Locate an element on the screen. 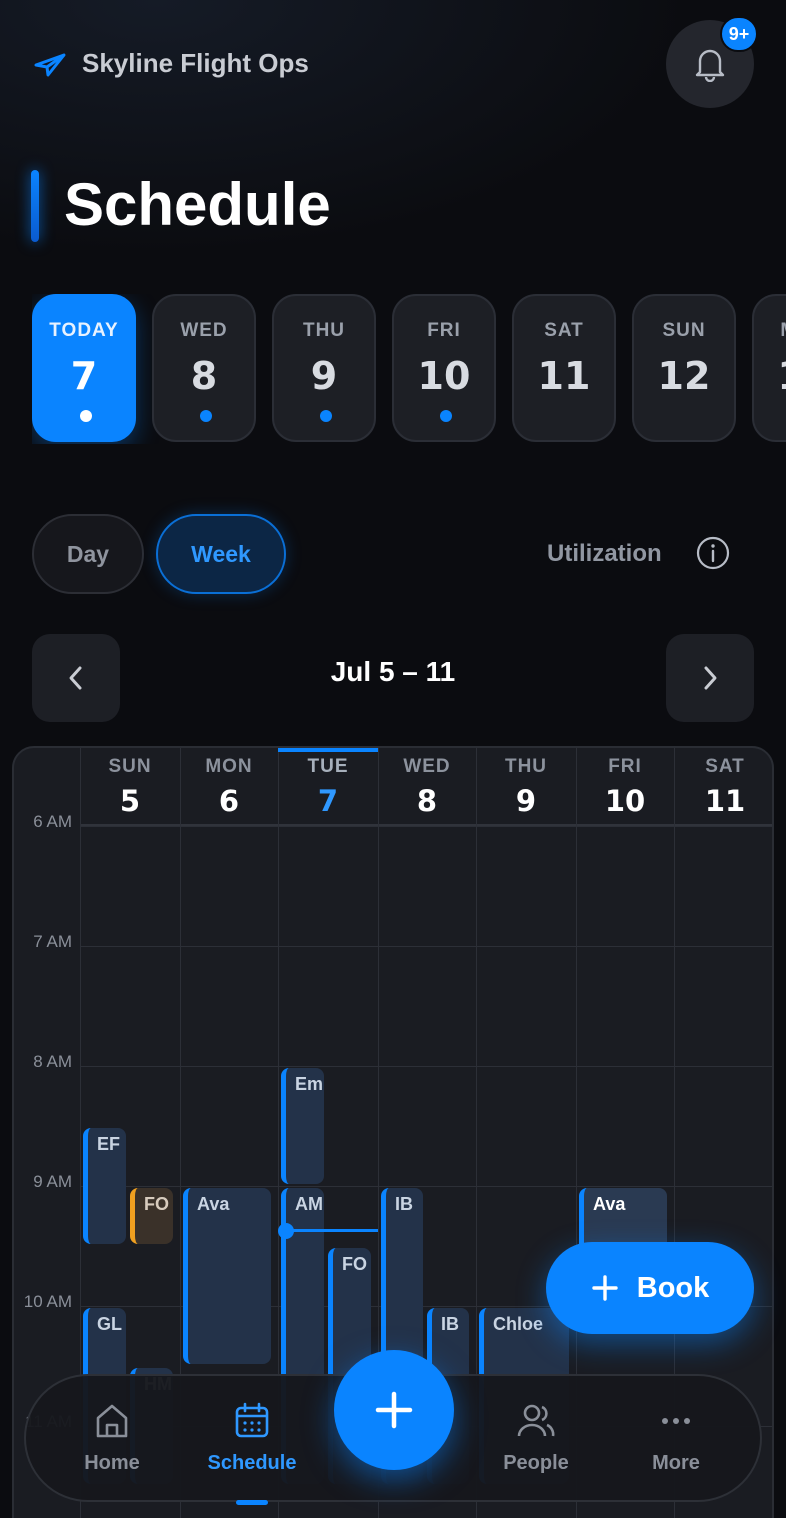 This screenshot has height=1518, width=786. day-header-dow: THU is located at coordinates (526, 766).